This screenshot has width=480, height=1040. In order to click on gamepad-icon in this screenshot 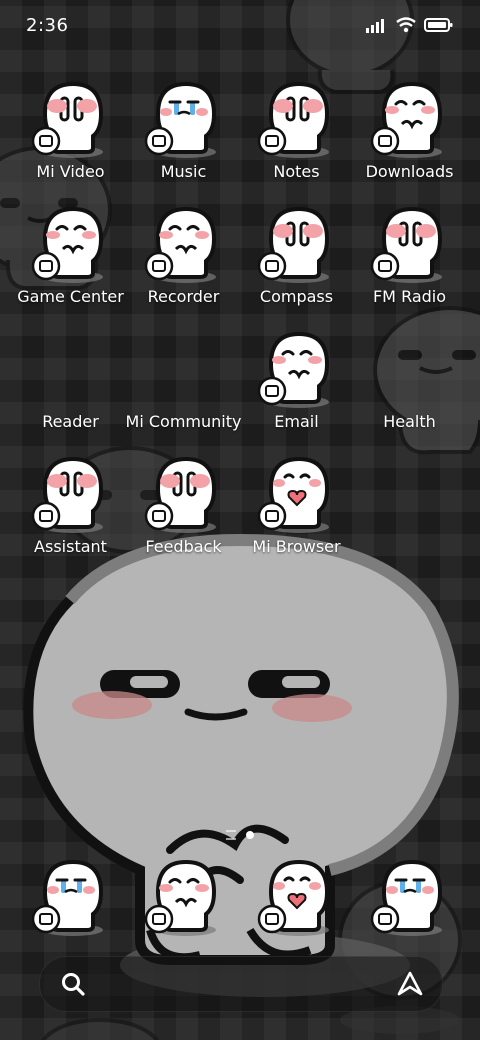, I will do `click(71, 245)`.